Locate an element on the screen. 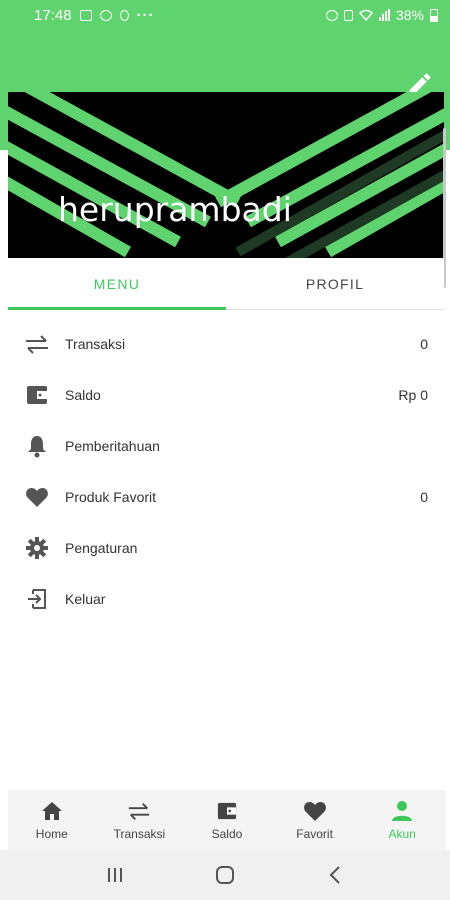  status-time: 17:48 is located at coordinates (53, 15).